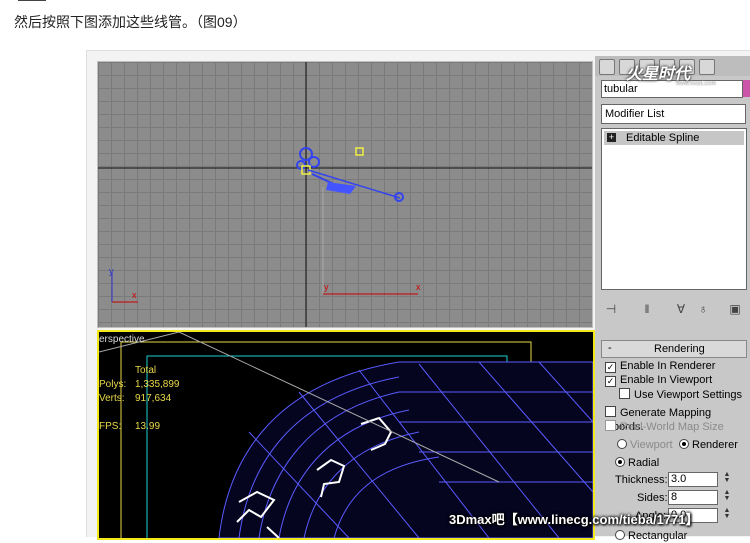 The height and width of the screenshot is (543, 750). Describe the element at coordinates (350, 174) in the screenshot. I see `spline-object` at that location.